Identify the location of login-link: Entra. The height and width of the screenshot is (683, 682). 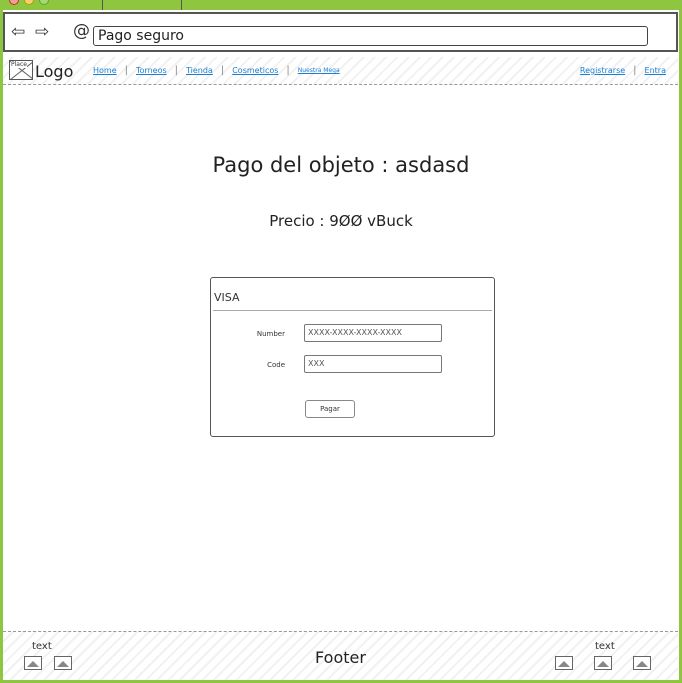
(655, 70).